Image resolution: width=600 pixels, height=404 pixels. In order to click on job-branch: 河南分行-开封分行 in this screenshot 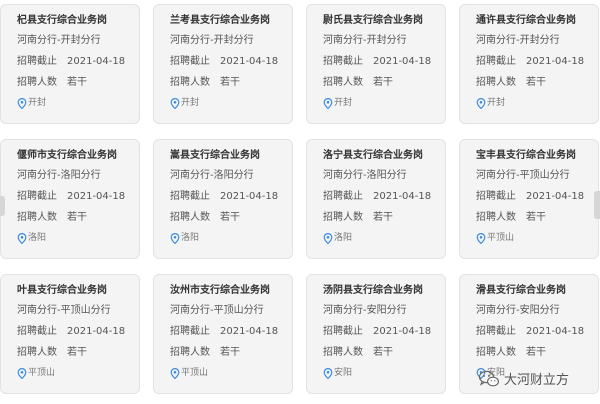, I will do `click(518, 40)`.